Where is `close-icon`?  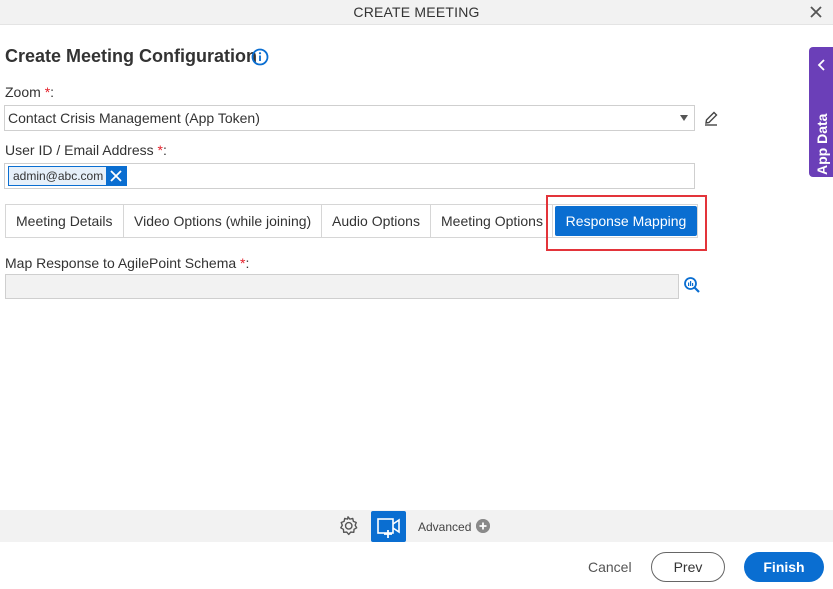
close-icon is located at coordinates (816, 12).